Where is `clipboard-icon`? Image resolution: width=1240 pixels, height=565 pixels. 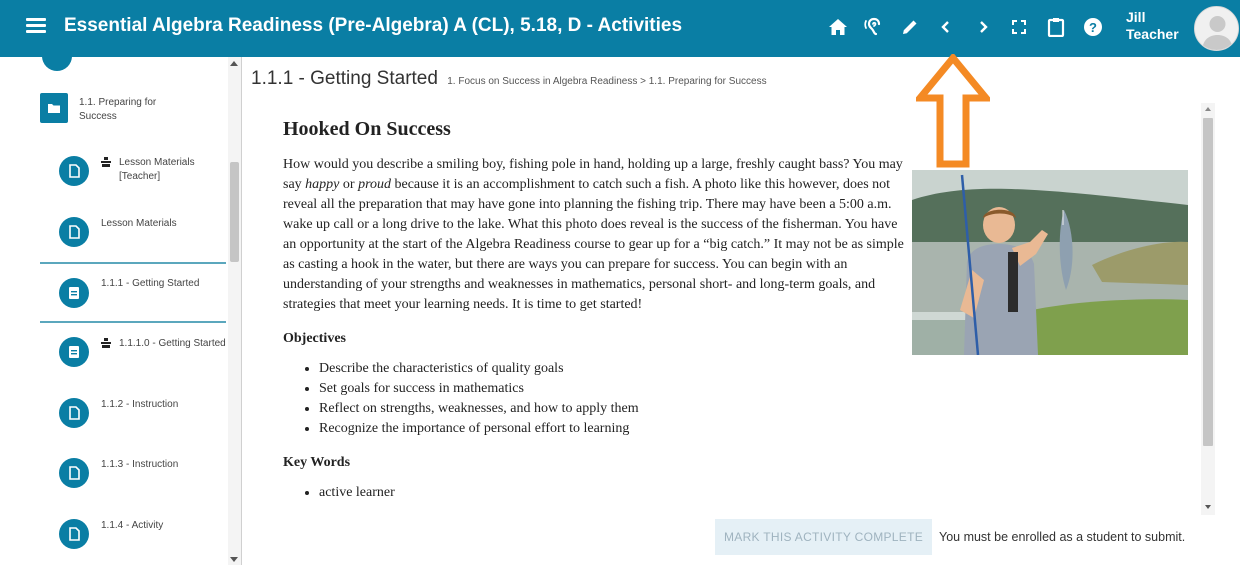
clipboard-icon is located at coordinates (1056, 27).